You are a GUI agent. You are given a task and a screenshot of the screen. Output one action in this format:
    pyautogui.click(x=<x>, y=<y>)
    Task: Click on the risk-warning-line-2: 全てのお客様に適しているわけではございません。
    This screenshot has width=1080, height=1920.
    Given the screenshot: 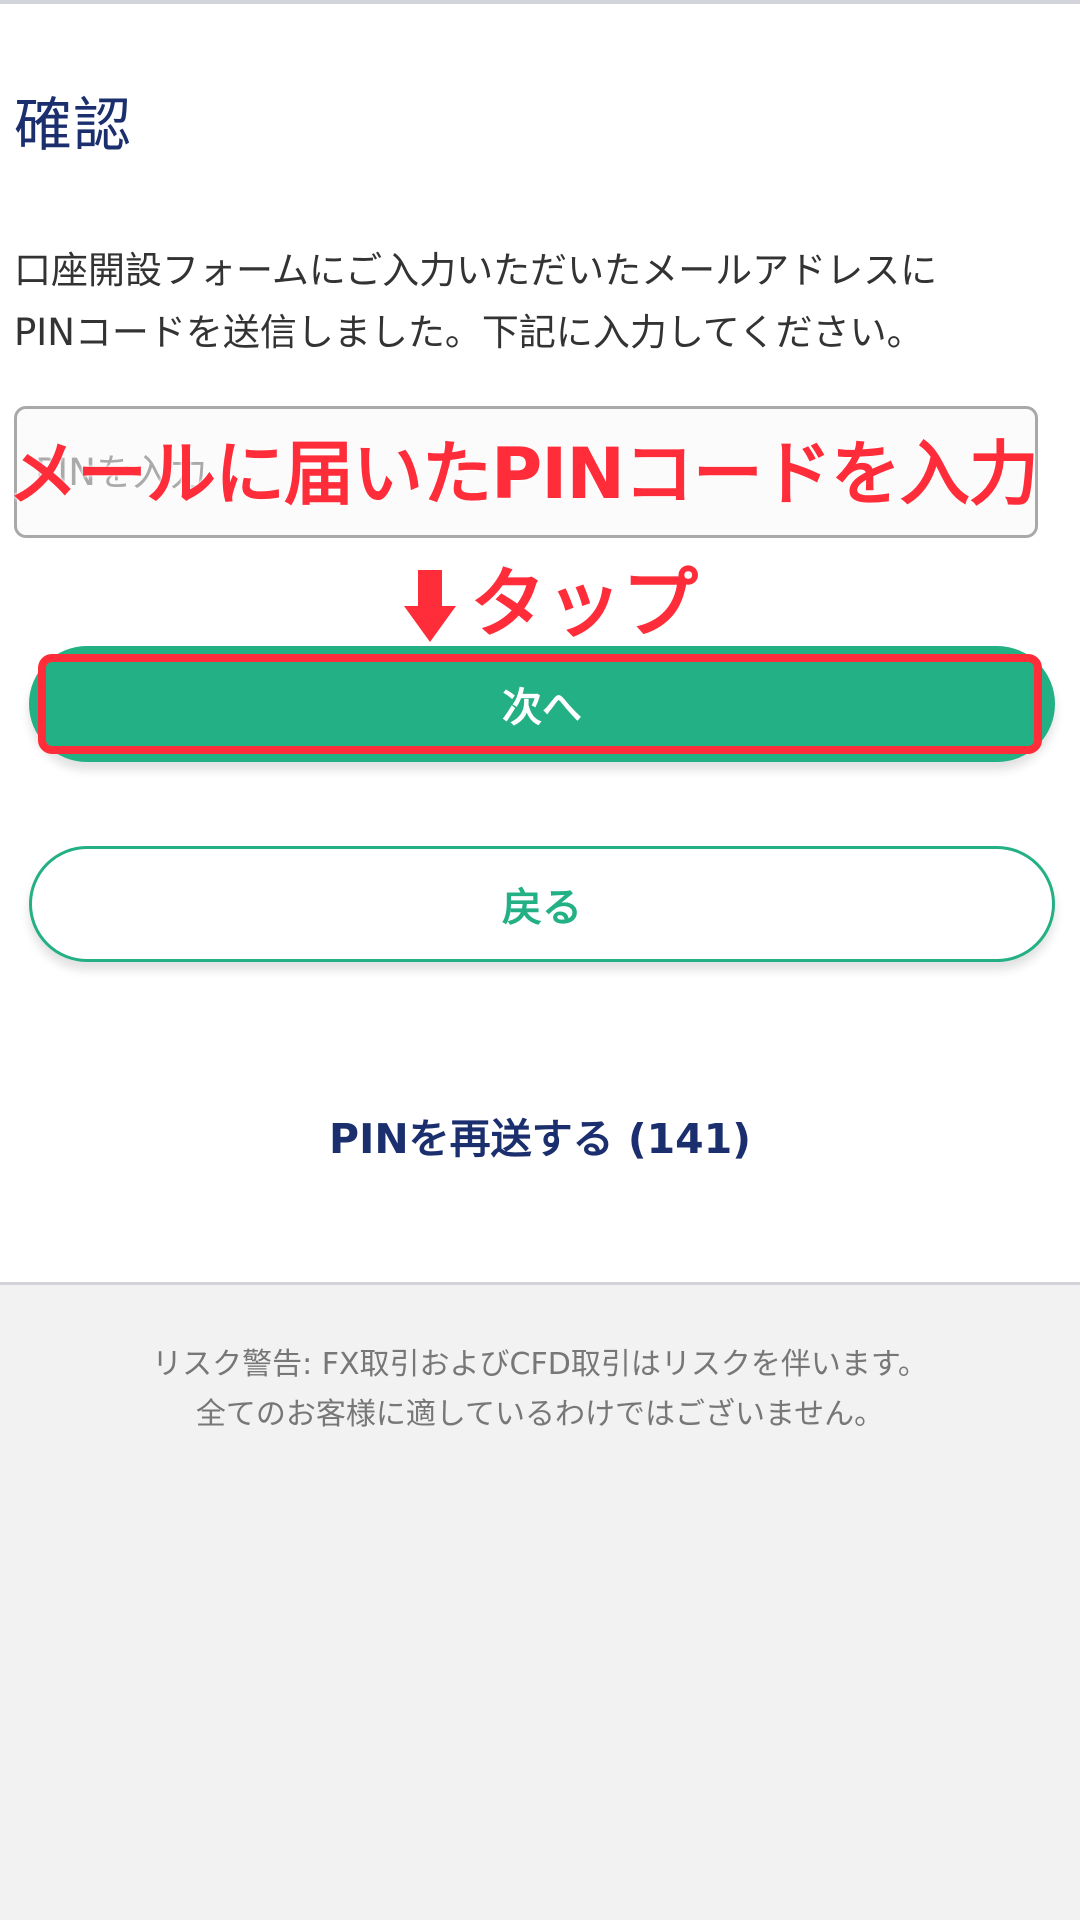 What is the action you would take?
    pyautogui.click(x=540, y=1414)
    